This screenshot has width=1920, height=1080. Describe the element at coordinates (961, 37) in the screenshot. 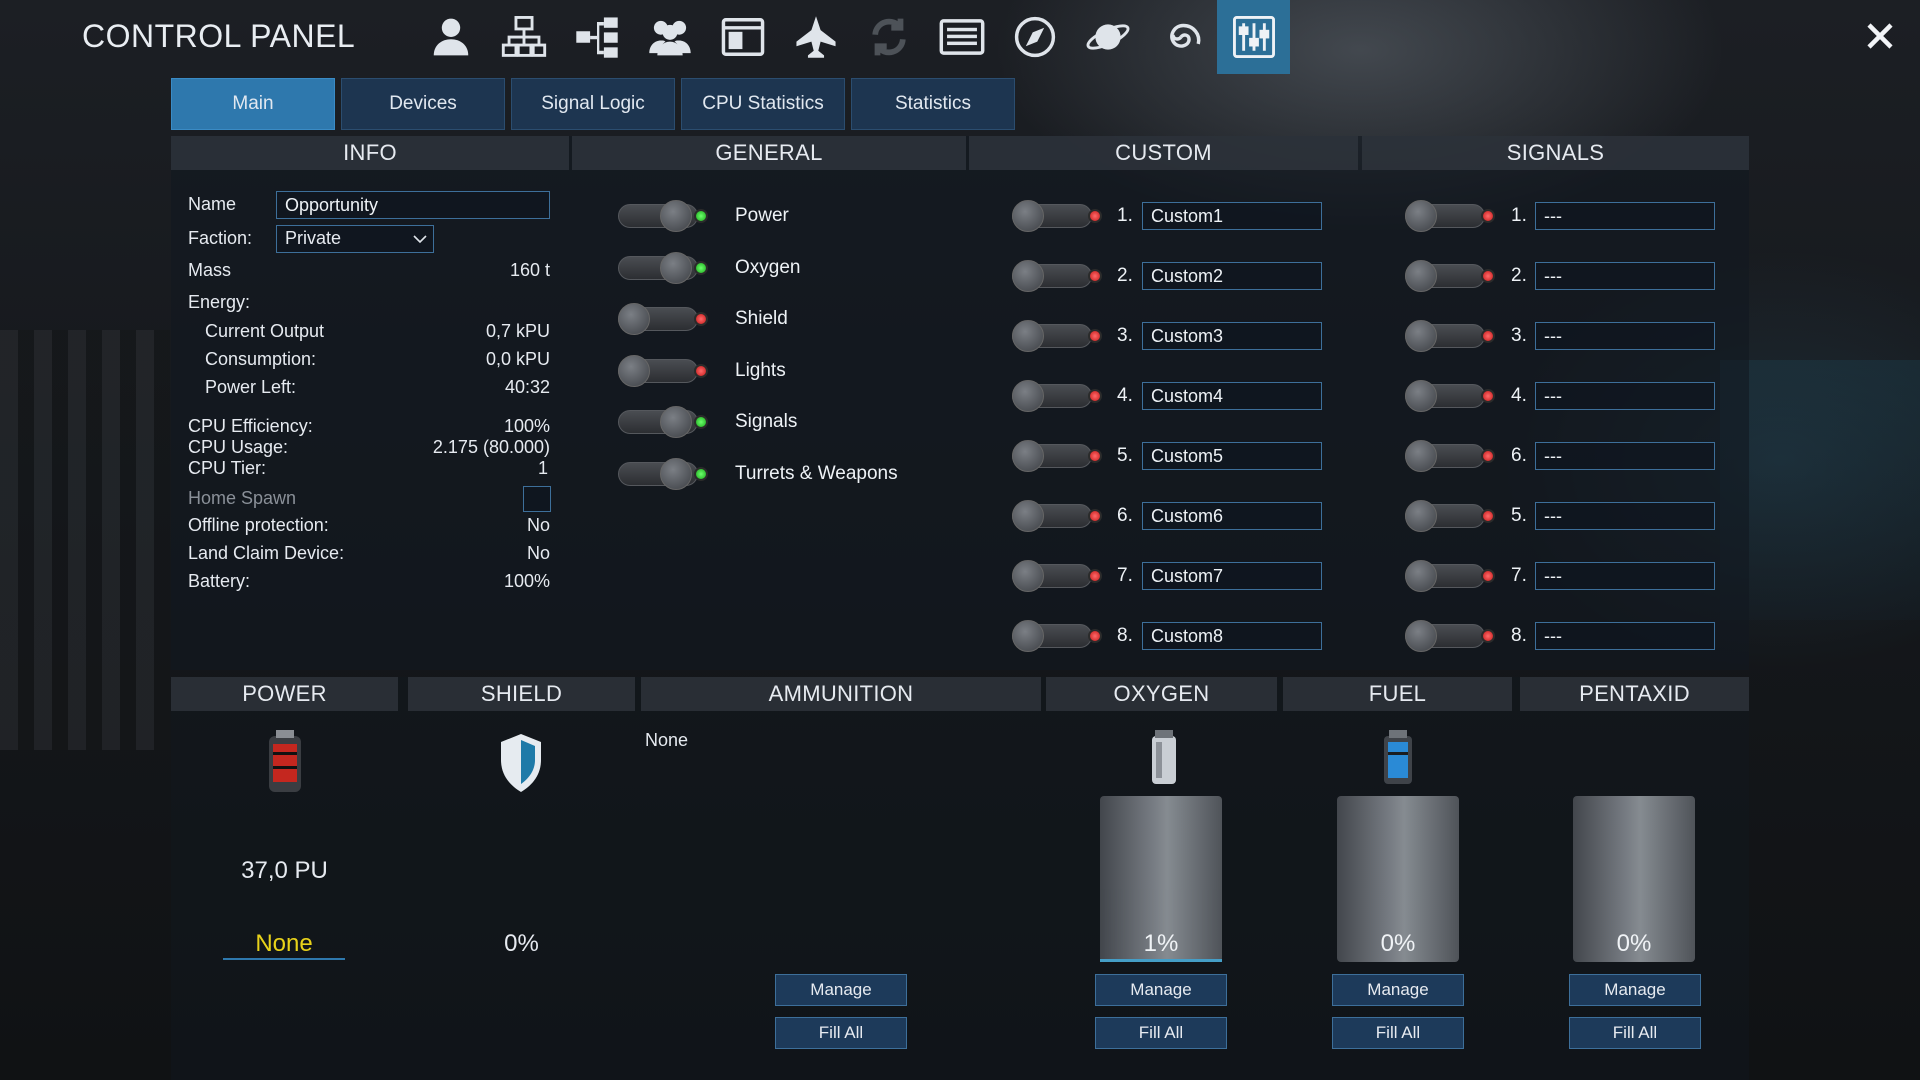

I see `list-icon` at that location.